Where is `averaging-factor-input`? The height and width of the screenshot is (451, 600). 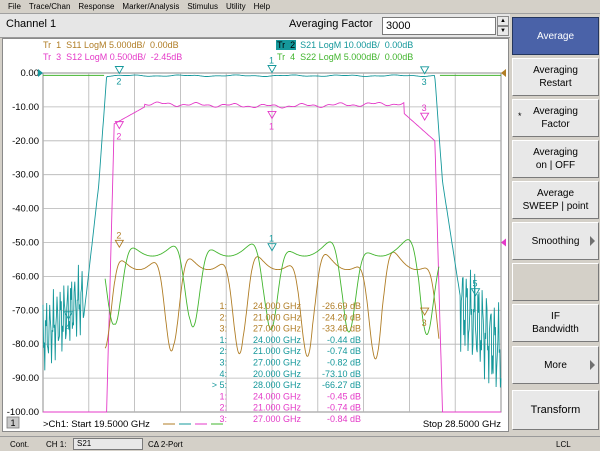
averaging-factor-input is located at coordinates (439, 26).